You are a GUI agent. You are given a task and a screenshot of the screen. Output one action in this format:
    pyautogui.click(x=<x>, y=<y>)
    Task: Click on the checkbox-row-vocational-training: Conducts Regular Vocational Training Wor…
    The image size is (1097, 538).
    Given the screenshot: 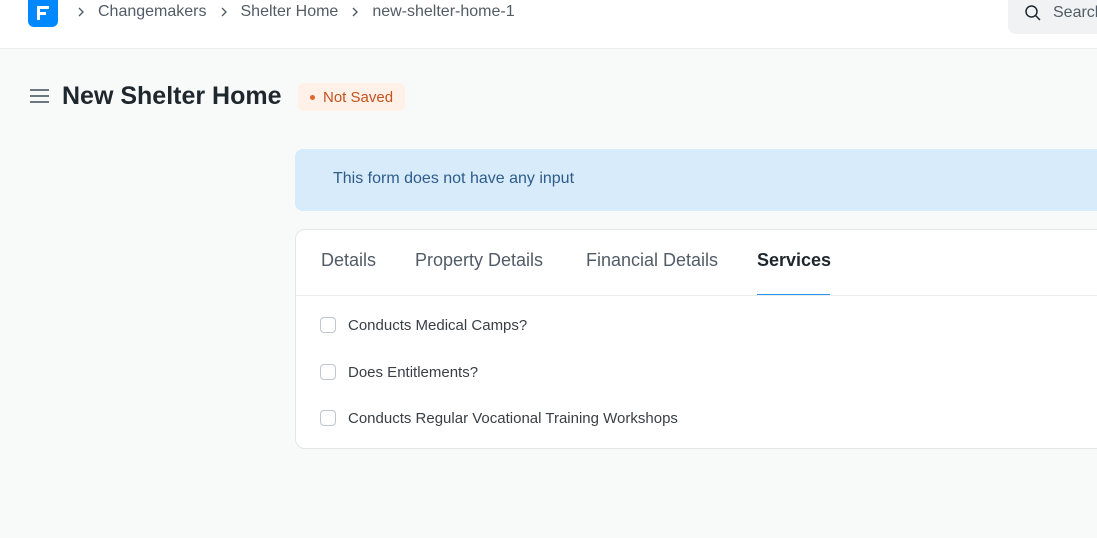 What is the action you would take?
    pyautogui.click(x=499, y=418)
    